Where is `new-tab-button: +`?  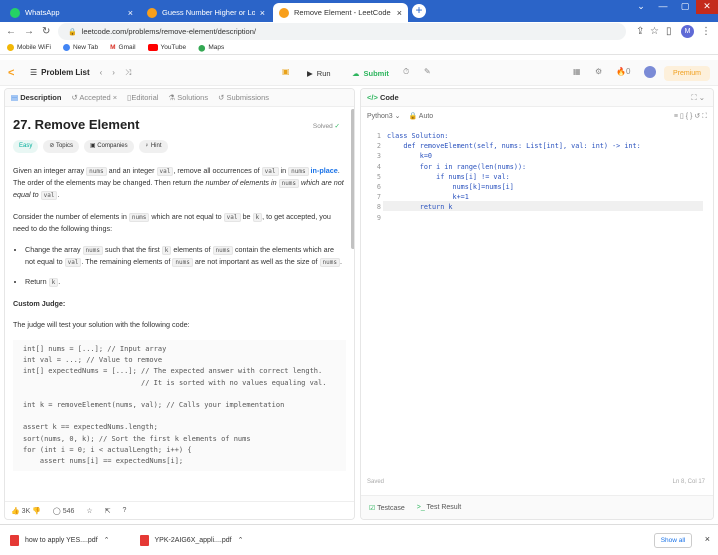 new-tab-button: + is located at coordinates (419, 11).